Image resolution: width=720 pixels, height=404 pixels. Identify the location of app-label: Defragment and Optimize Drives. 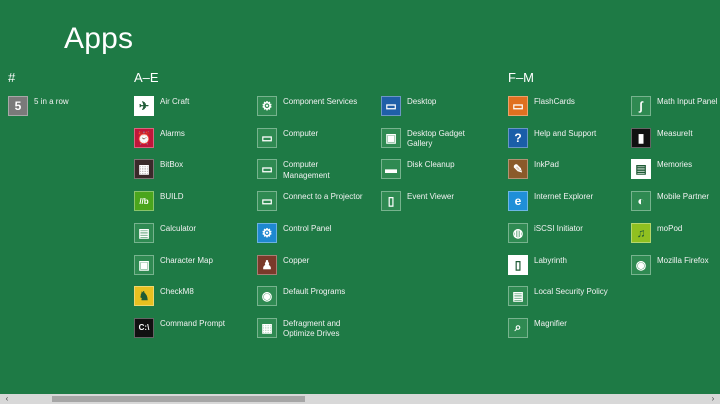
(312, 328).